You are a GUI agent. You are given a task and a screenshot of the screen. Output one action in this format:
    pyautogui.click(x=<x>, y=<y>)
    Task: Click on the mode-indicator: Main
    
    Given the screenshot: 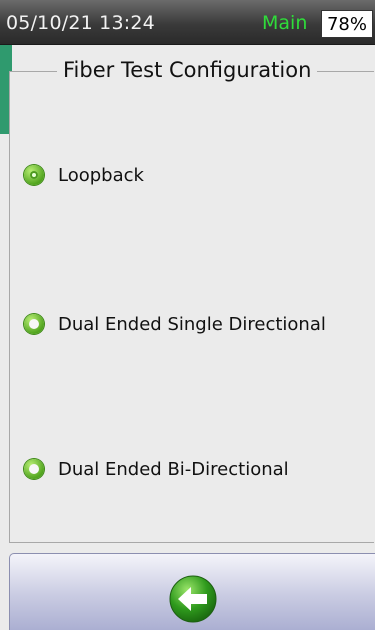 What is the action you would take?
    pyautogui.click(x=285, y=23)
    